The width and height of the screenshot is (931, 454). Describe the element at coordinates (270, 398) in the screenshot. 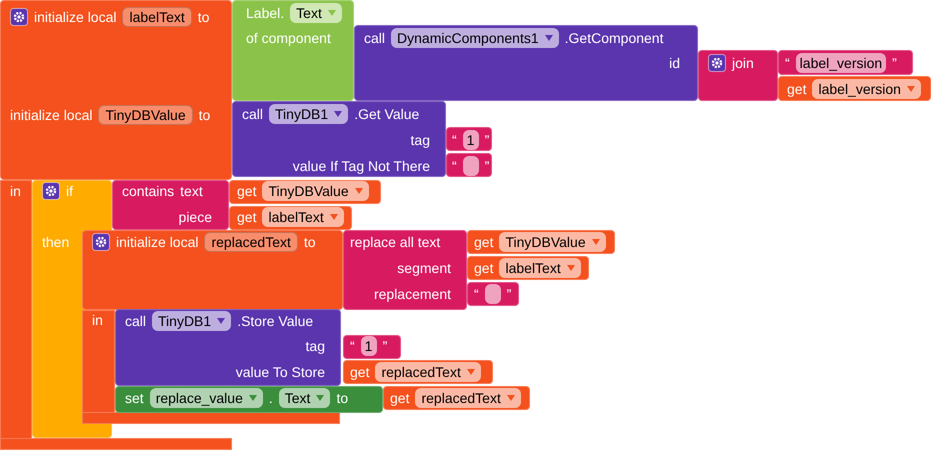

I see `block-label: .` at that location.